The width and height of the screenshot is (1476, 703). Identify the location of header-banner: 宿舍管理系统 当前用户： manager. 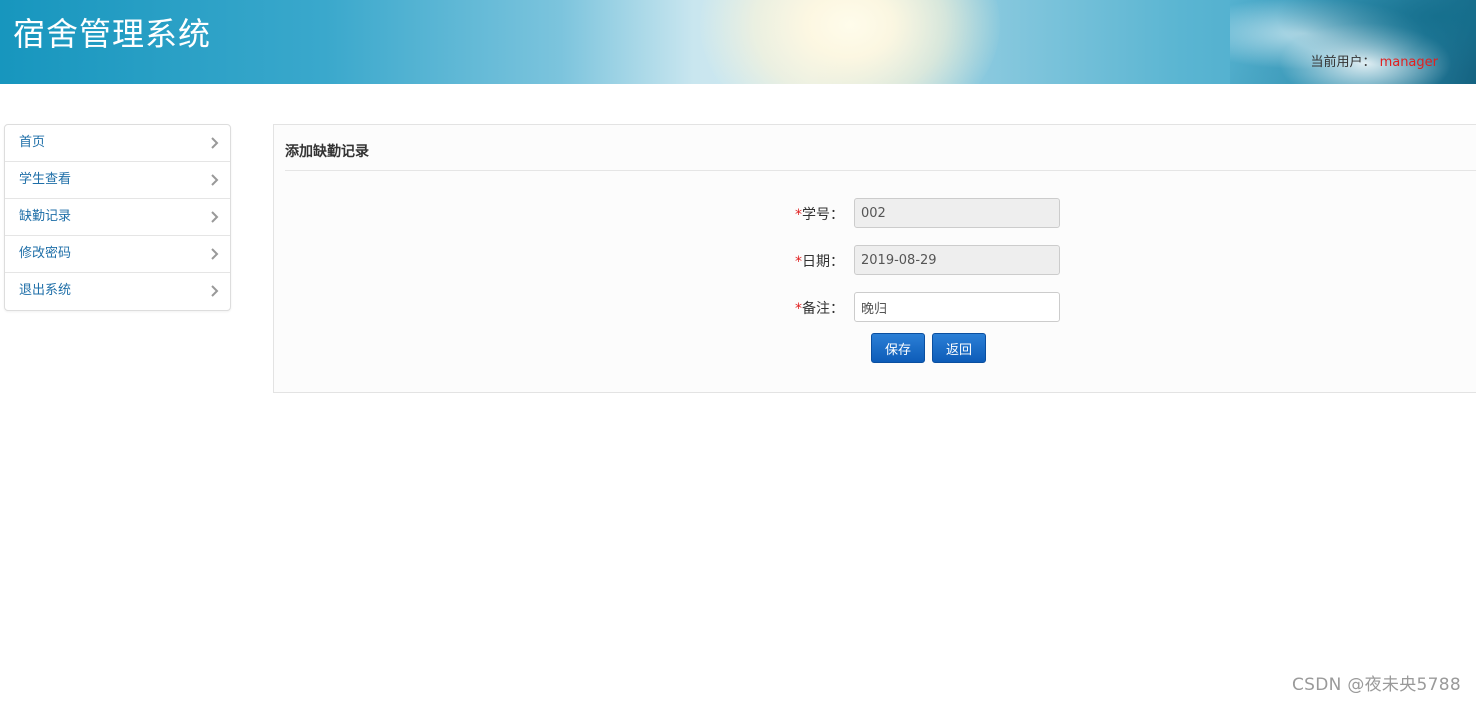
(738, 42).